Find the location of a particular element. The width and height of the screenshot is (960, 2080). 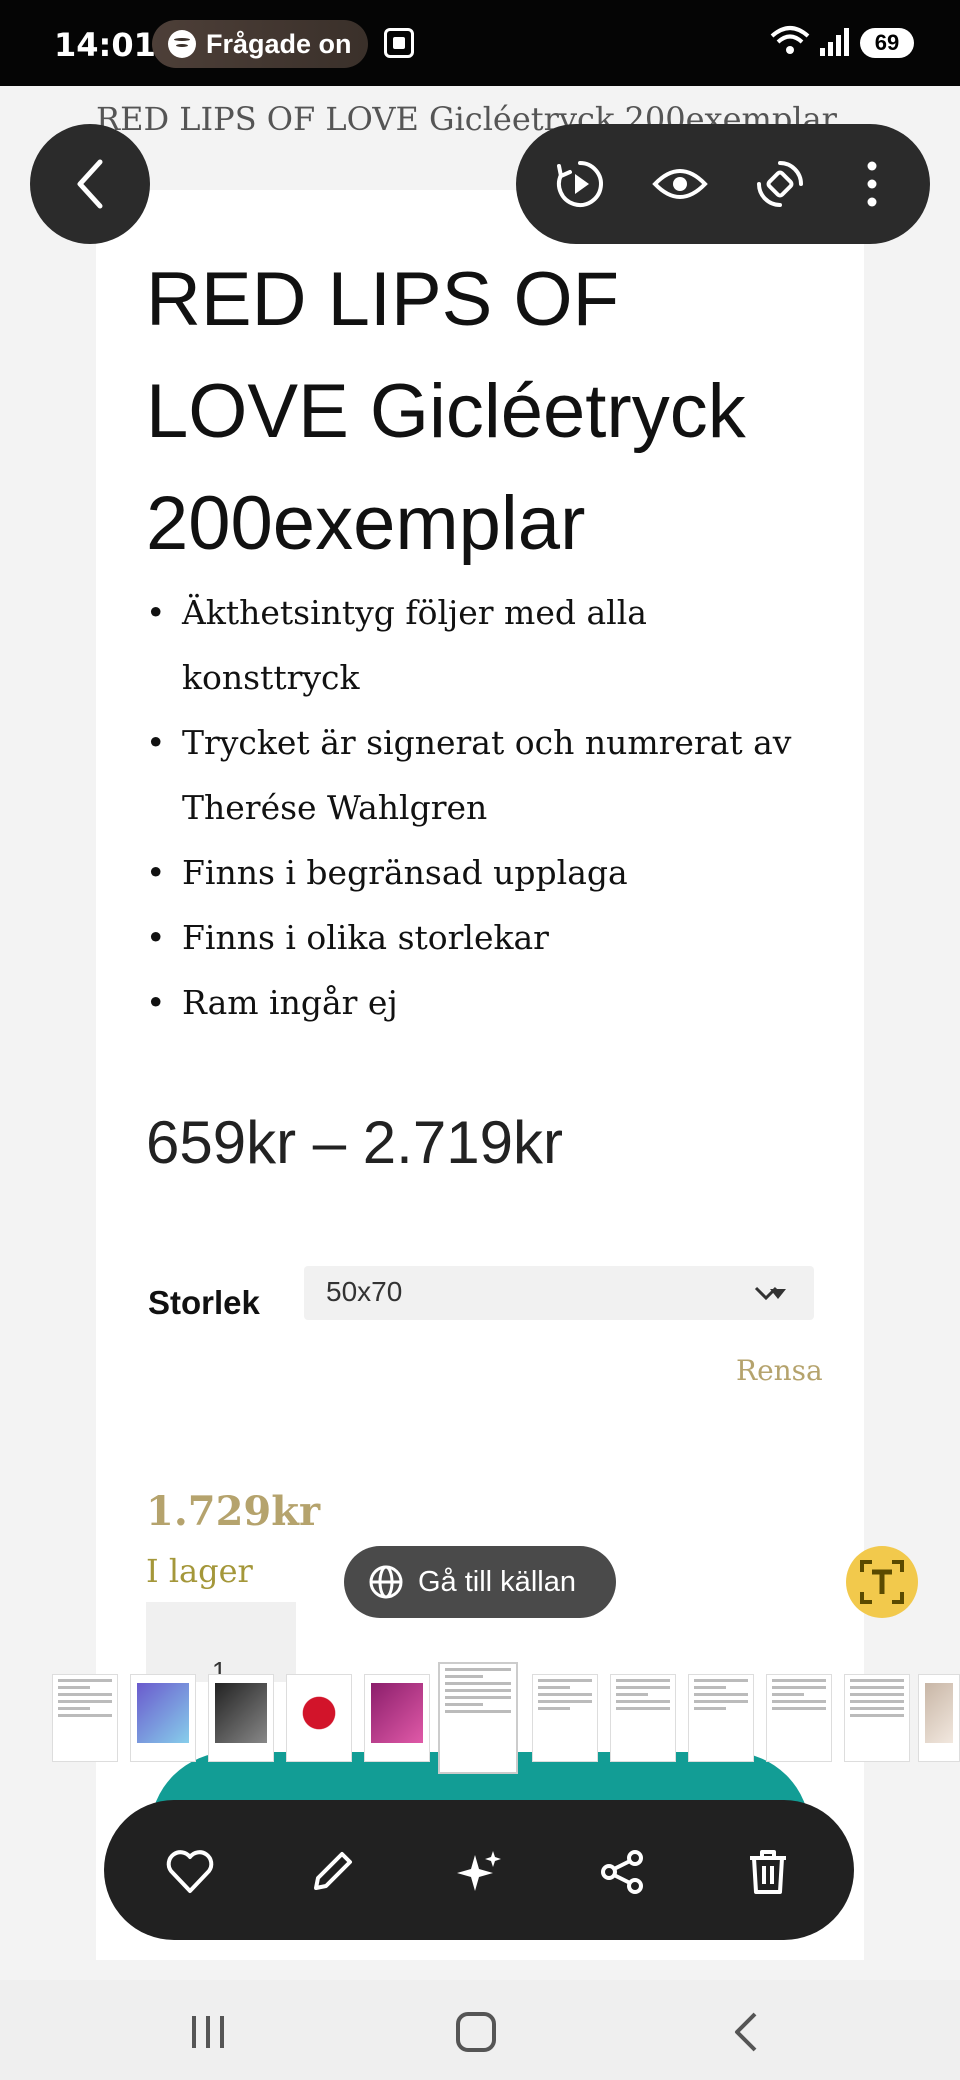

heart-icon is located at coordinates (190, 1871).